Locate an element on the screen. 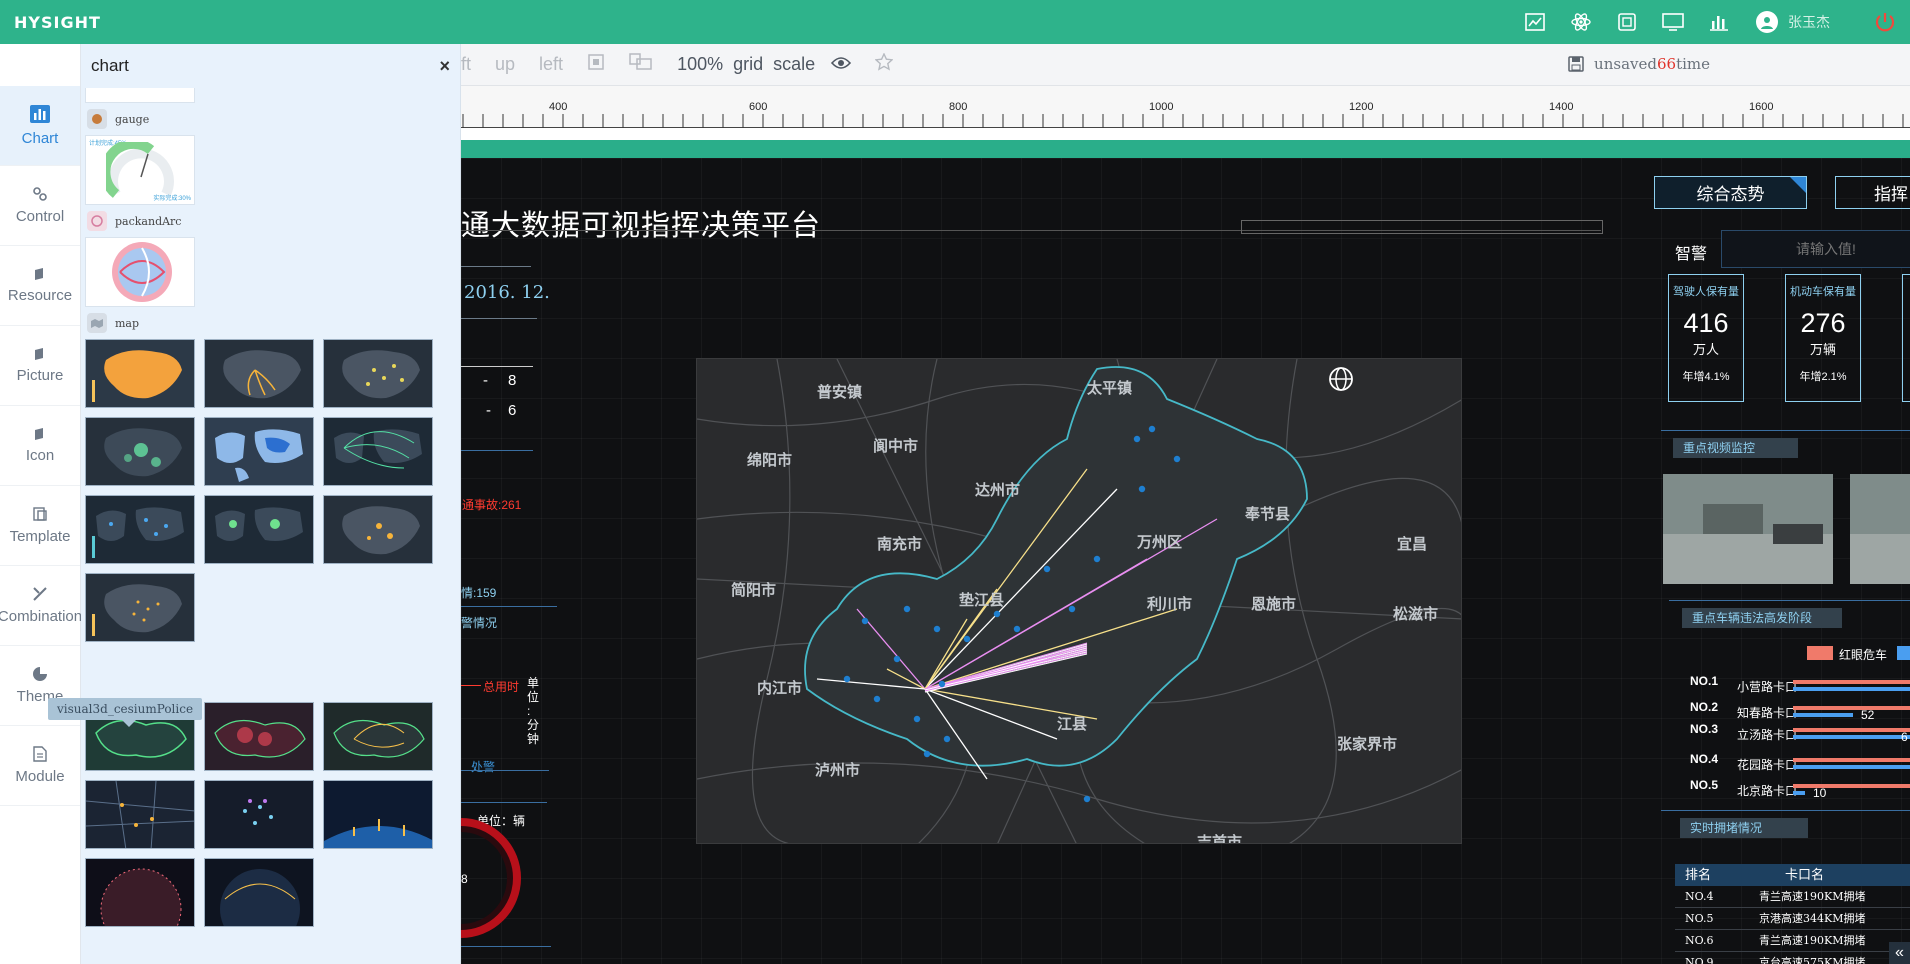 Image resolution: width=1910 pixels, height=964 pixels. rank-name: 花园路卡口 is located at coordinates (1767, 765).